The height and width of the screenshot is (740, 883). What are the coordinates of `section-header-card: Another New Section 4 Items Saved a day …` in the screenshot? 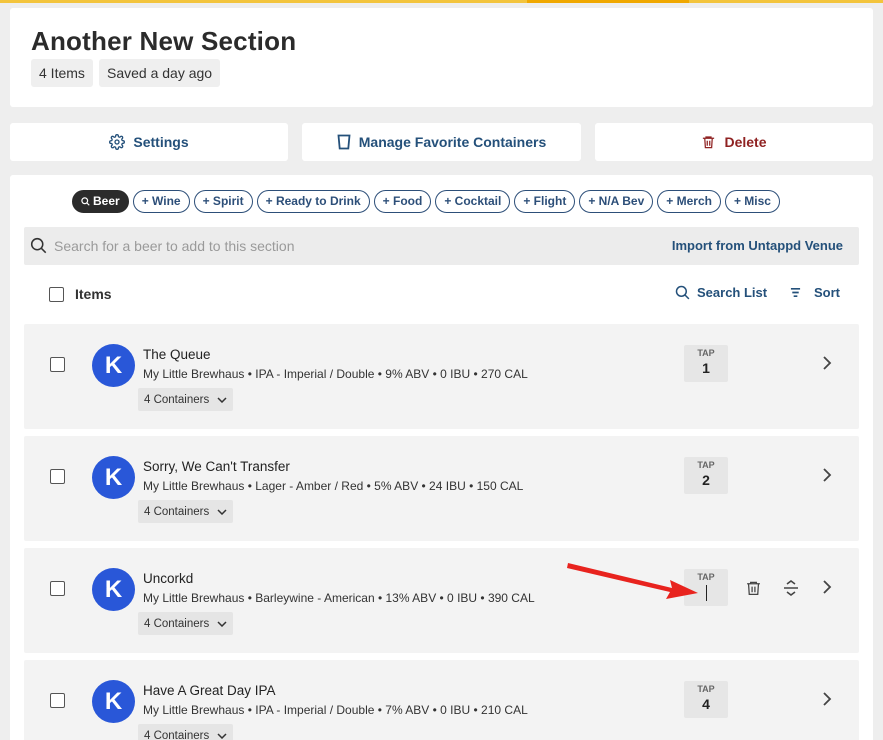 It's located at (441, 57).